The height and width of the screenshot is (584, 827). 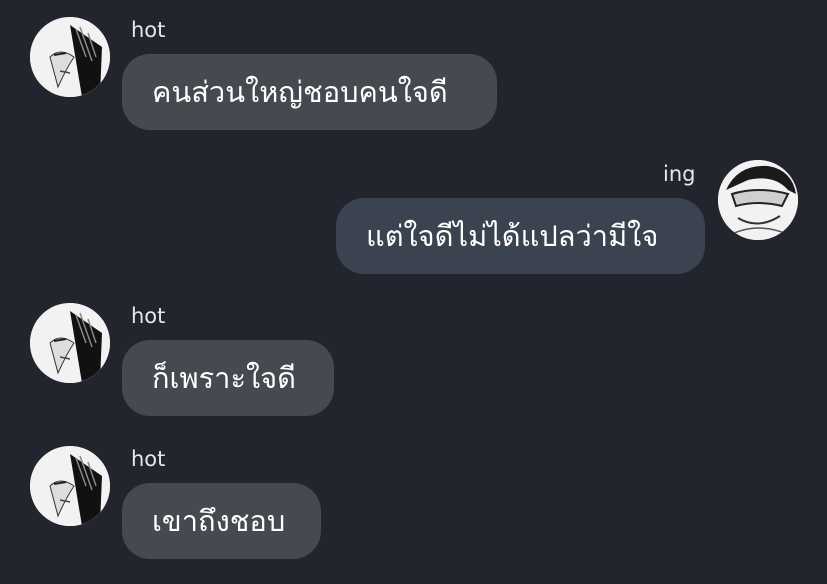 I want to click on anime-character-glasses-avatar-icon, so click(x=758, y=200).